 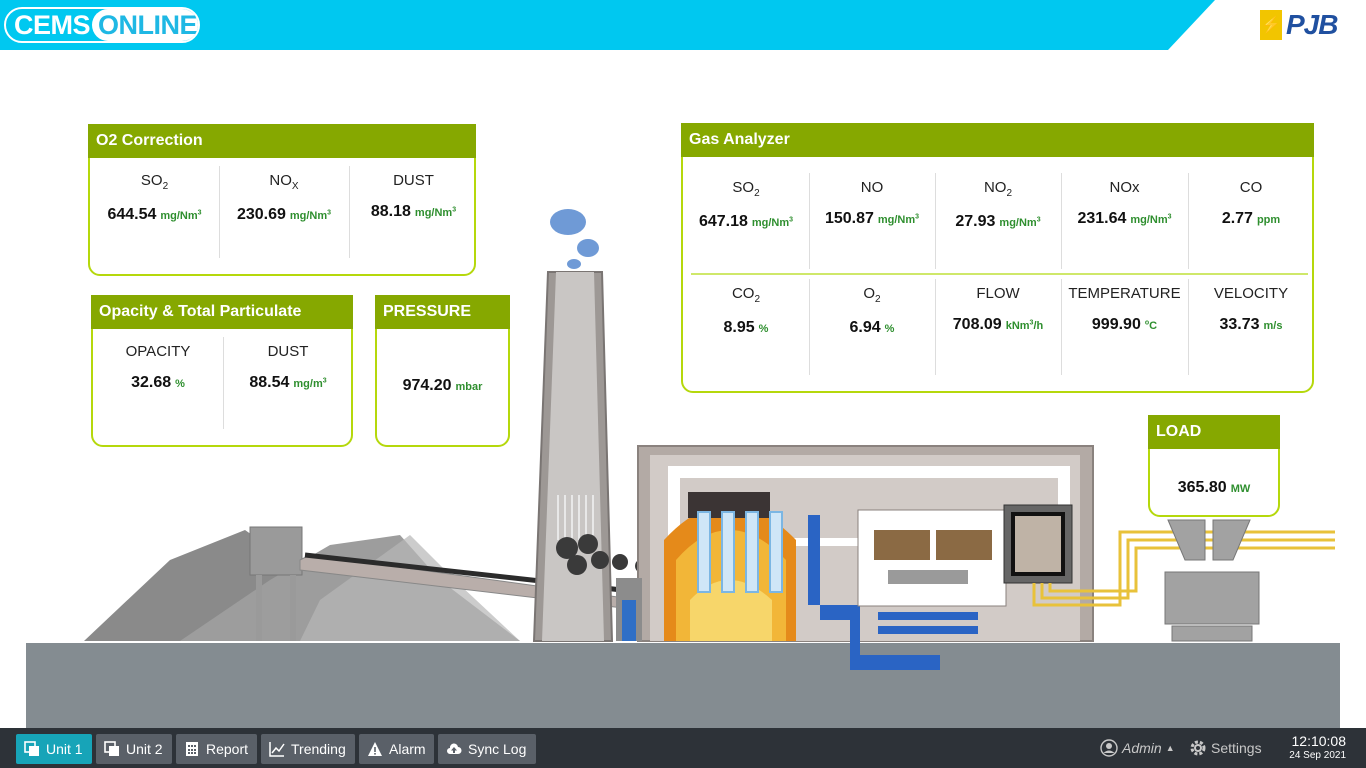 What do you see at coordinates (318, 749) in the screenshot?
I see `button-label: Trending` at bounding box center [318, 749].